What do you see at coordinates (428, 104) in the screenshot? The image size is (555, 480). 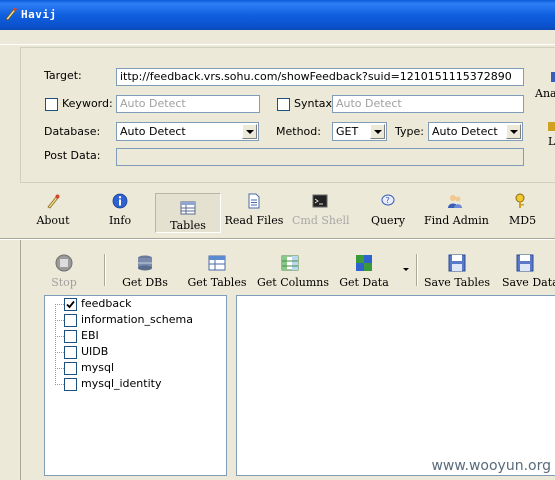 I see `syntax-input: Auto Detect` at bounding box center [428, 104].